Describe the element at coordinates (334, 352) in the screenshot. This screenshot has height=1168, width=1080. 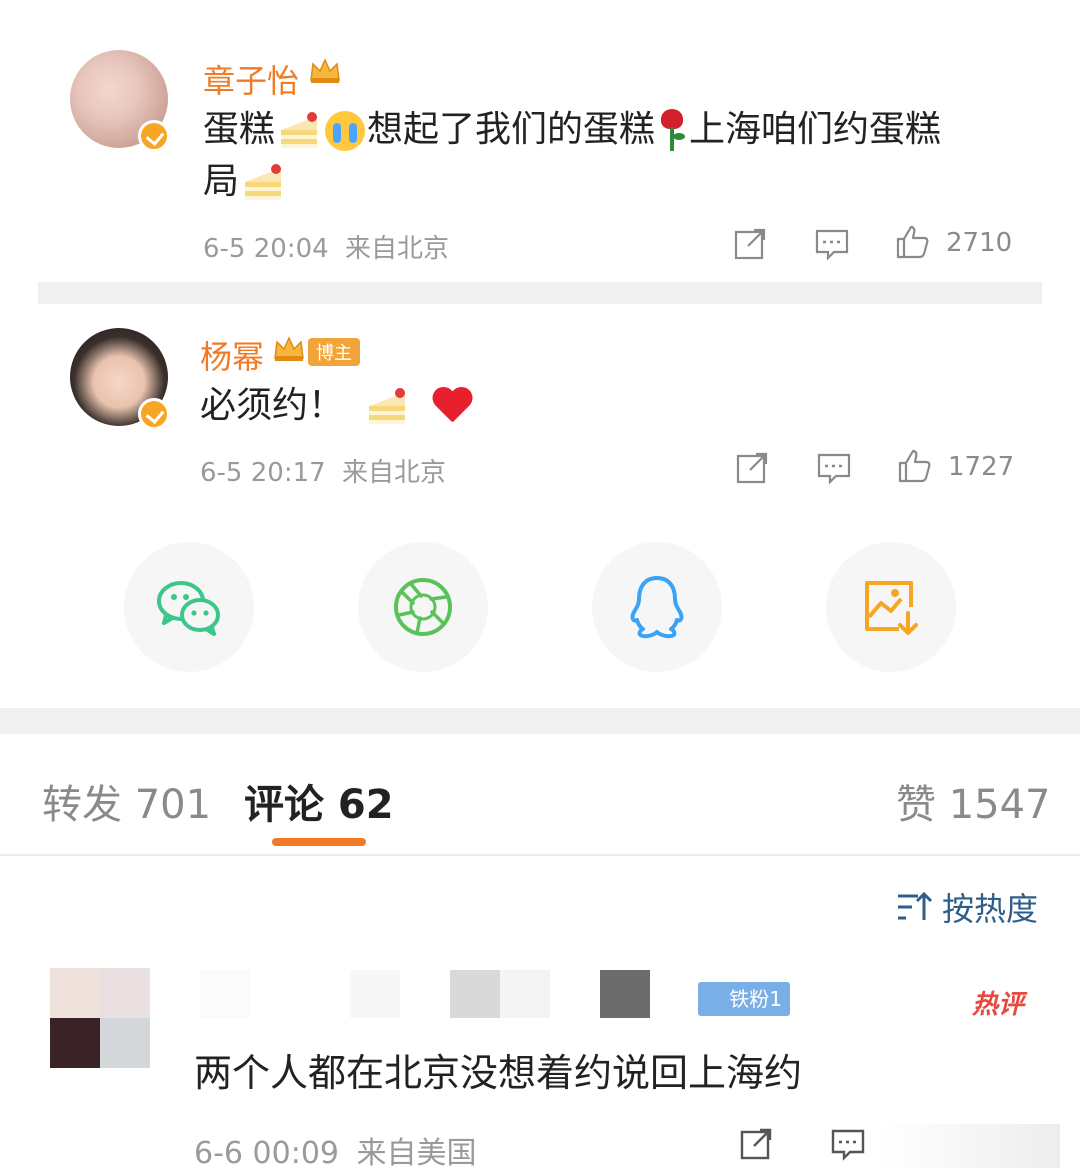
I see `blogger-badge: 博主` at that location.